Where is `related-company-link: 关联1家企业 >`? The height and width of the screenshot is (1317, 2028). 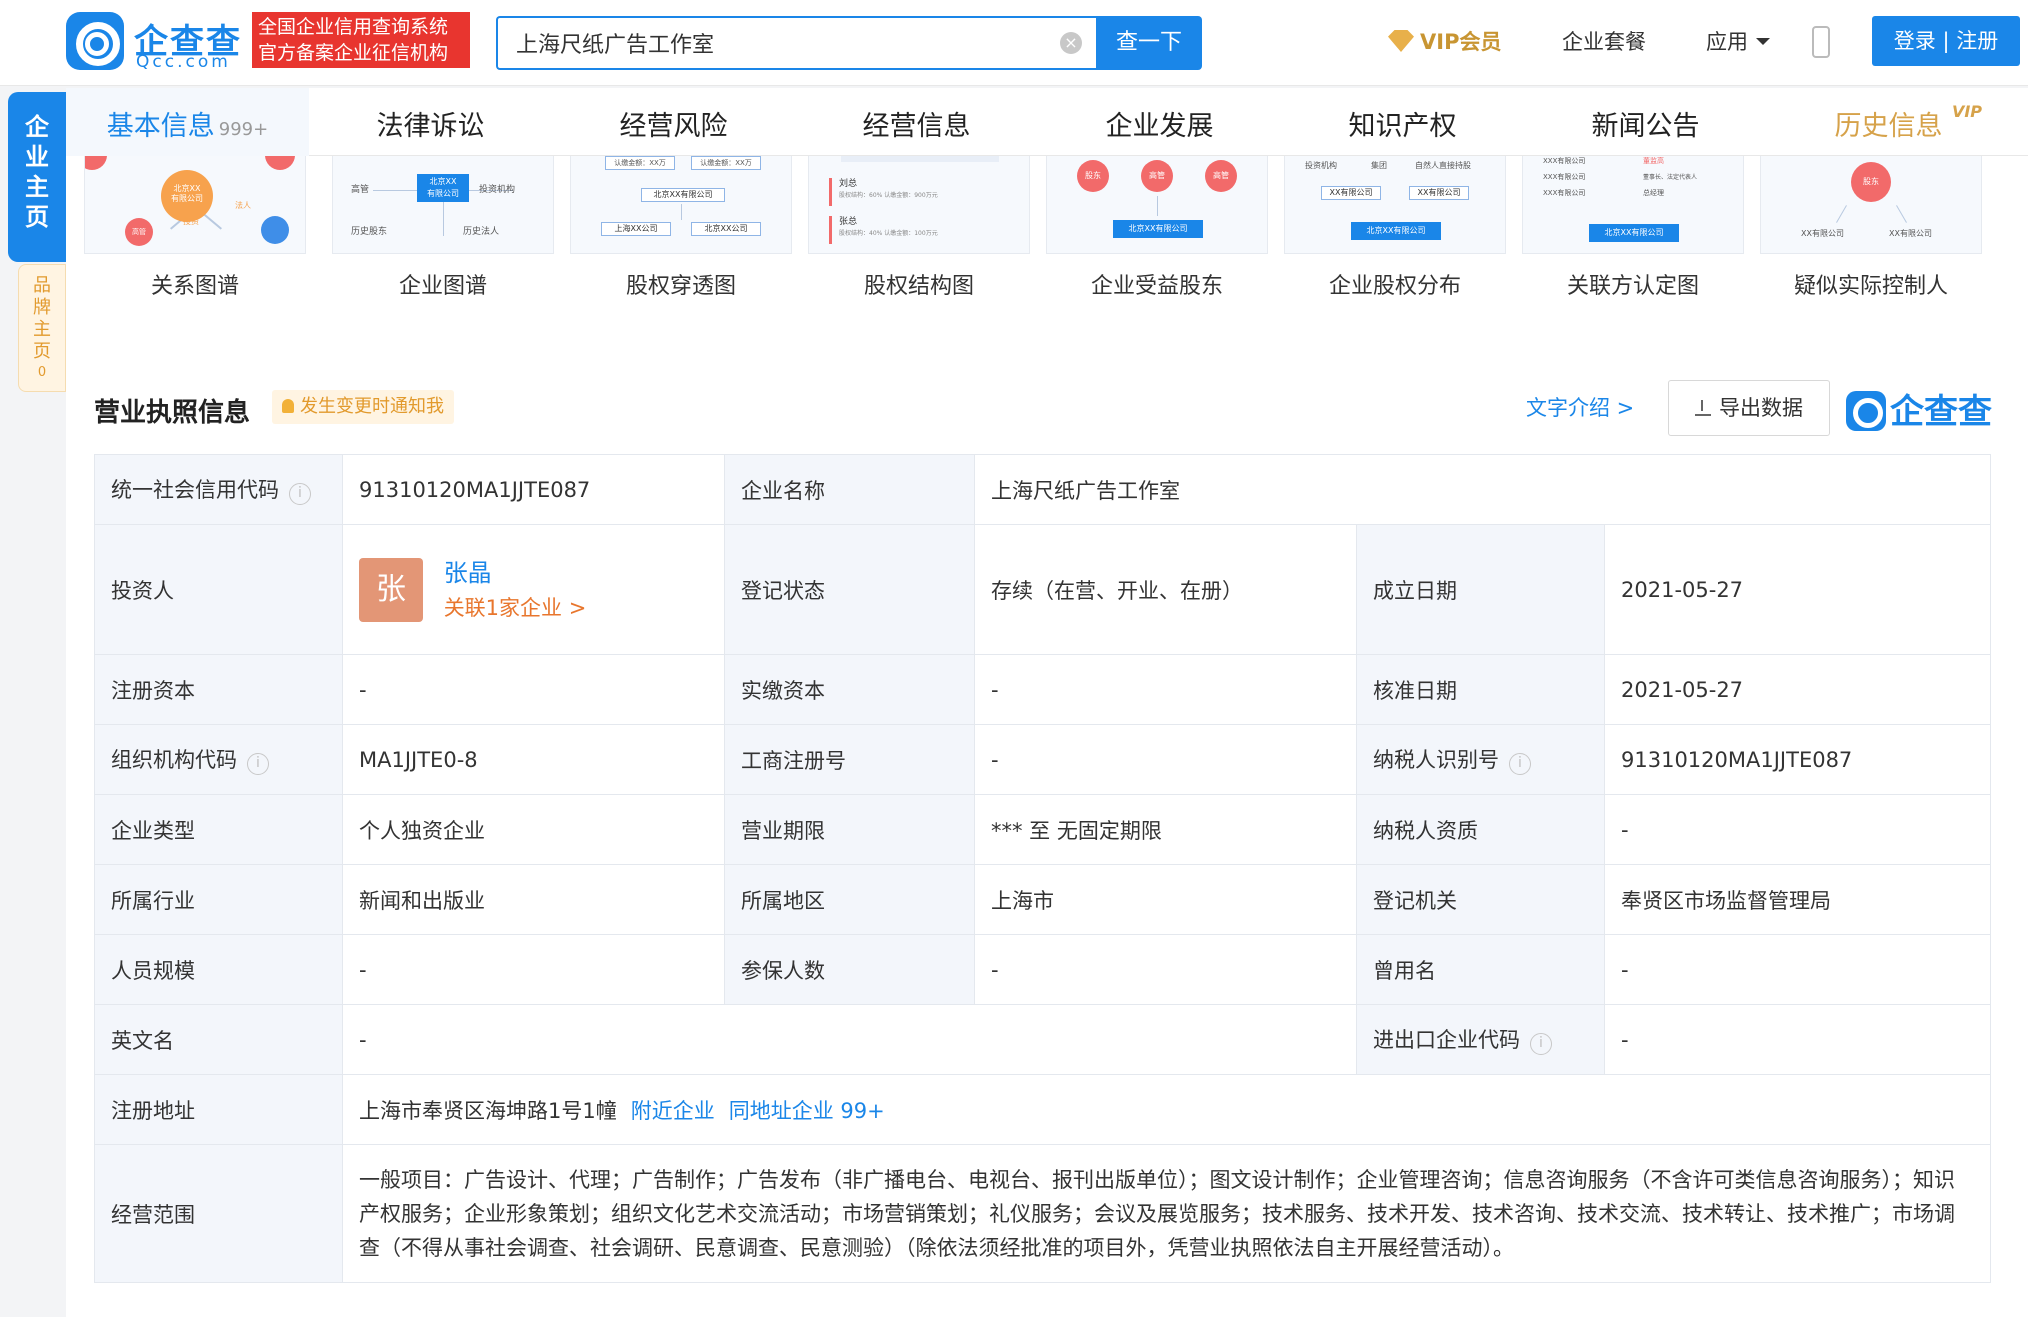 related-company-link: 关联1家企业 > is located at coordinates (515, 608).